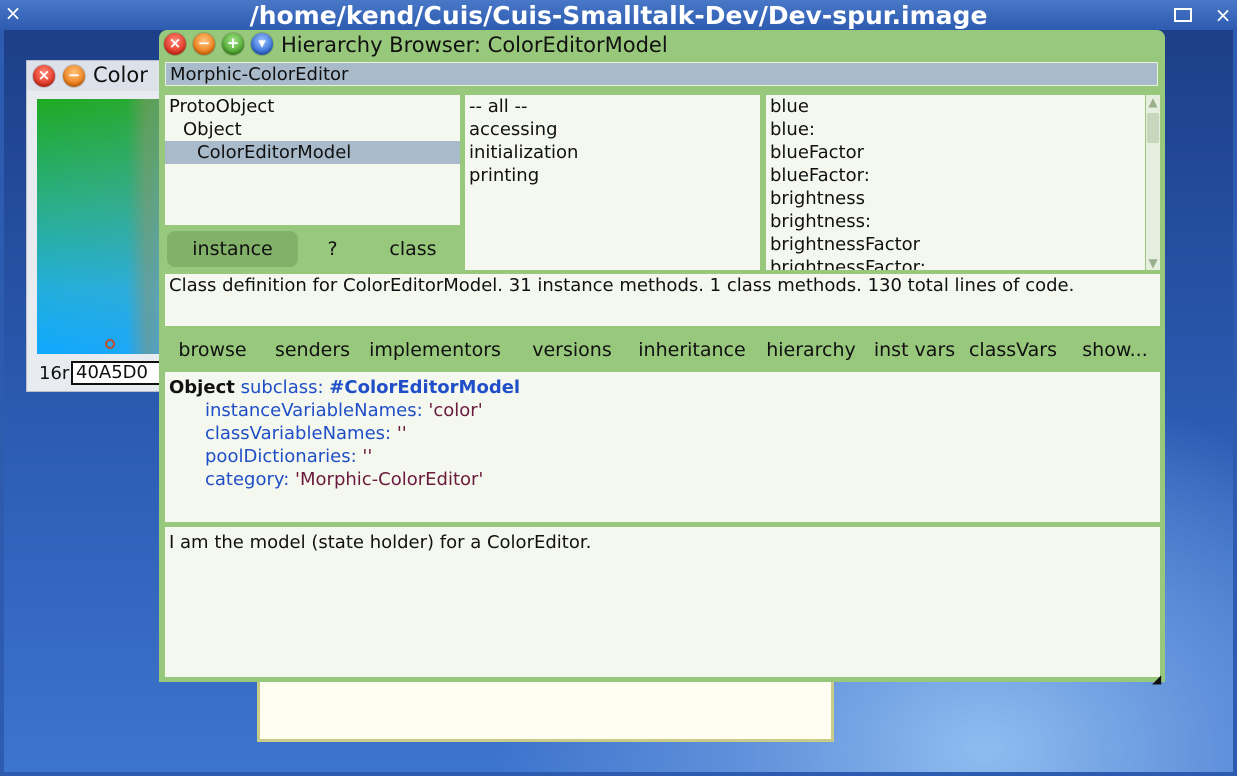 This screenshot has height=776, width=1237. Describe the element at coordinates (572, 349) in the screenshot. I see `versions-button: versions` at that location.